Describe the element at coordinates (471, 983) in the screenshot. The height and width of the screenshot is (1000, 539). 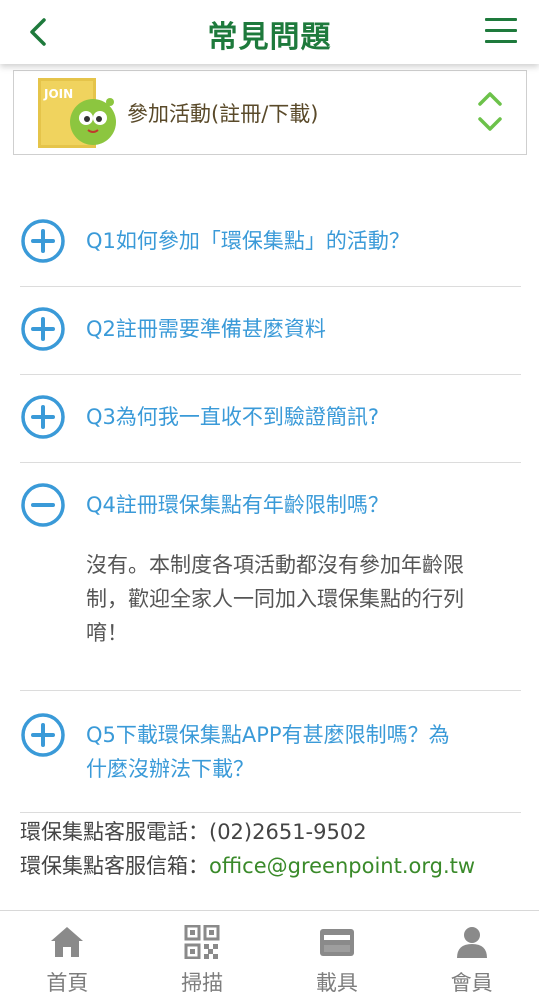
I see `nav-label-member: 會員` at that location.